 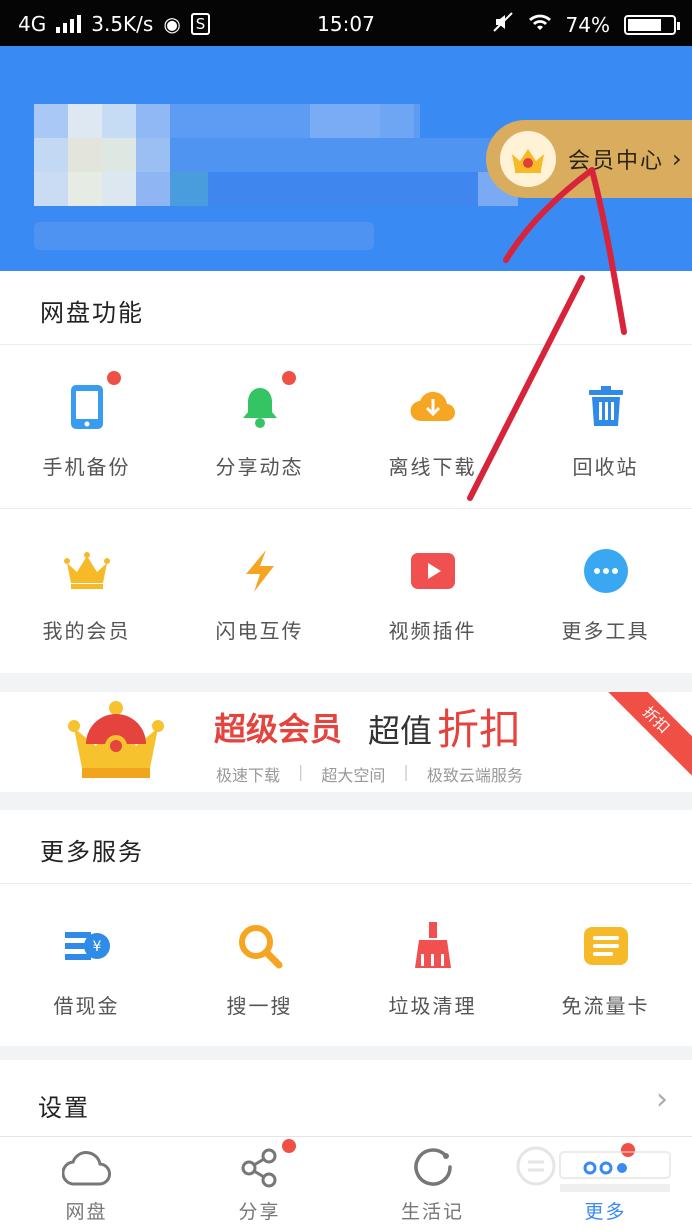 I want to click on grid-item-more-tools: 更多工具, so click(x=605, y=594).